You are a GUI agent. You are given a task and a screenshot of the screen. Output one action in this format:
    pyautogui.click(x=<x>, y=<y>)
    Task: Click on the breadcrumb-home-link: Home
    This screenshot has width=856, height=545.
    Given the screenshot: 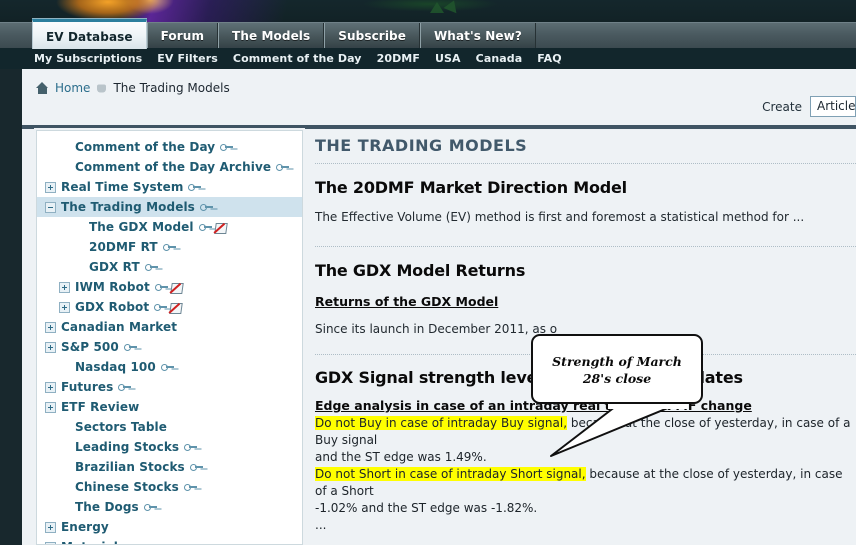 What is the action you would take?
    pyautogui.click(x=72, y=88)
    